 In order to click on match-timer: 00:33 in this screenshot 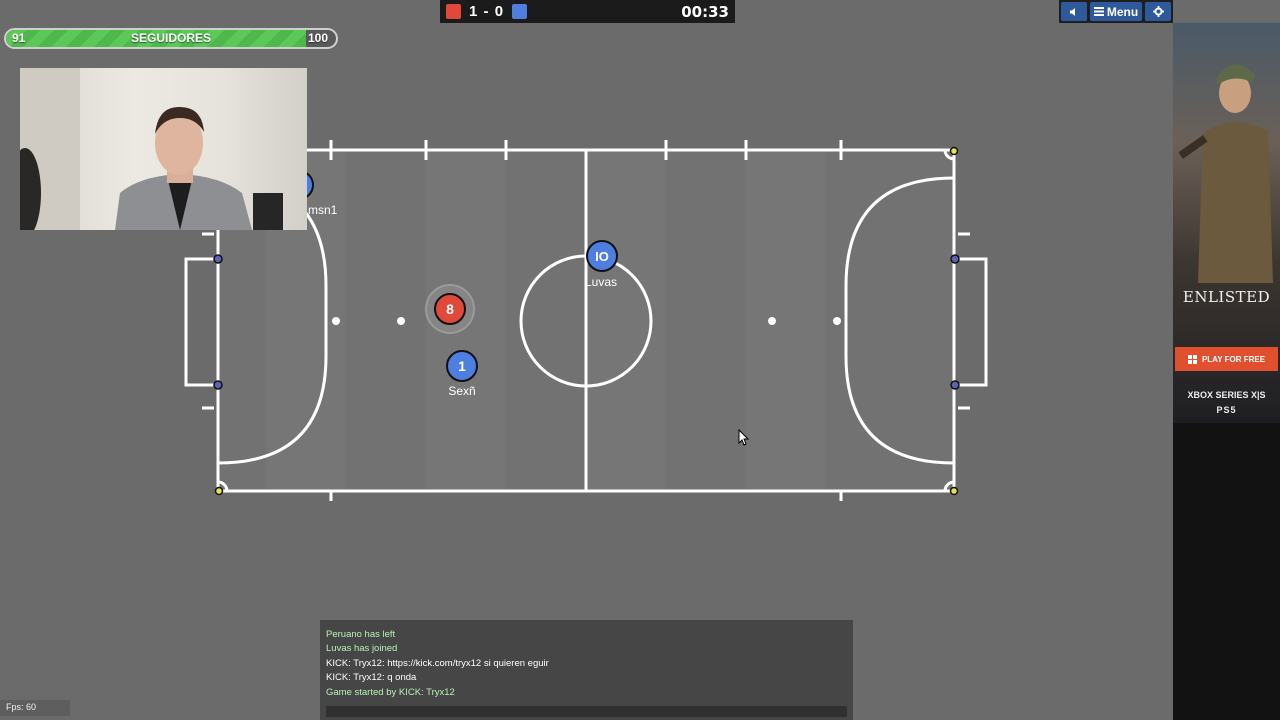, I will do `click(705, 11)`.